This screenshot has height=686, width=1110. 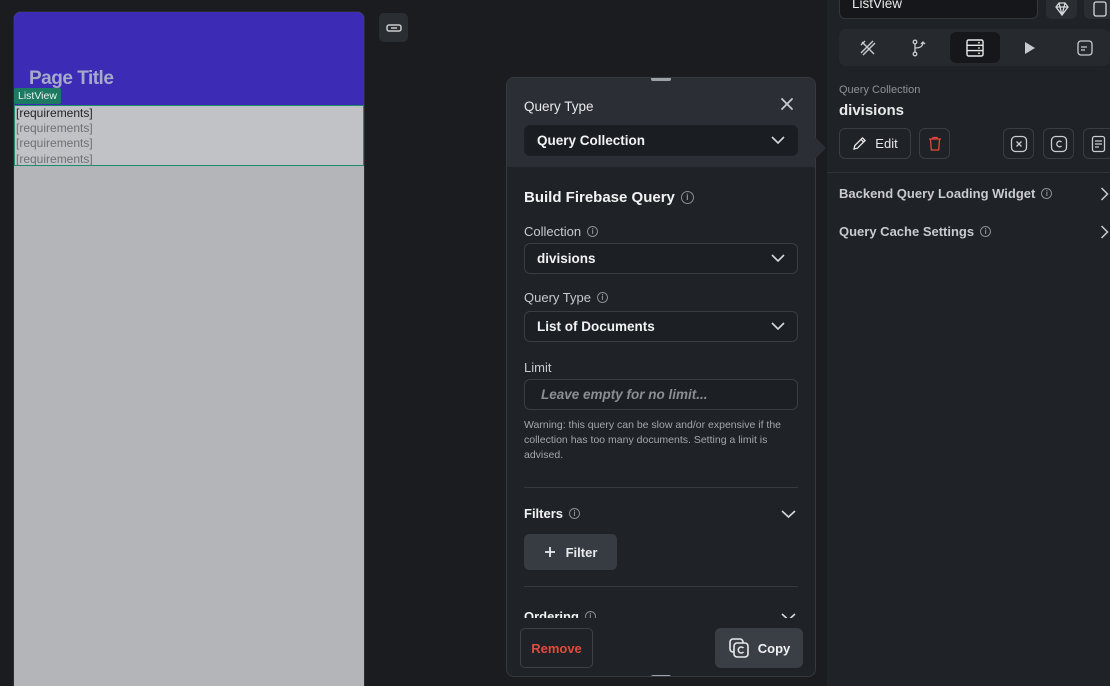 I want to click on variable-x-icon, so click(x=1018, y=143).